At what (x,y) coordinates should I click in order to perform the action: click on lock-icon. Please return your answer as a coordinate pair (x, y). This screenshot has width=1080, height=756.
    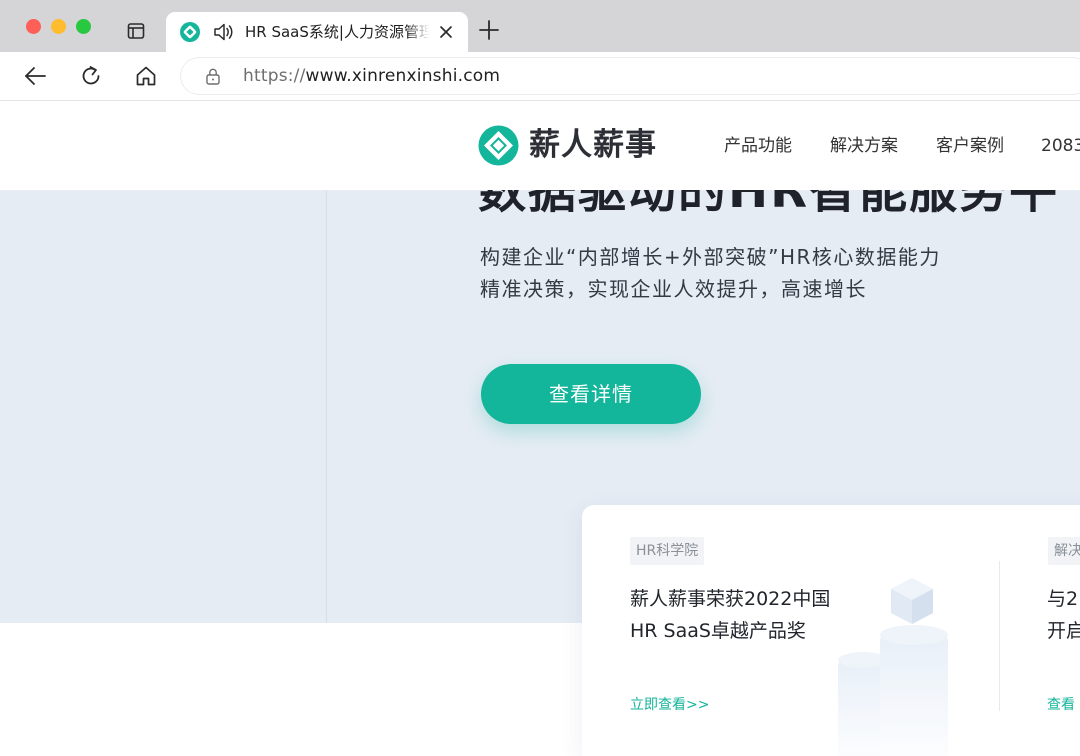
    Looking at the image, I should click on (213, 76).